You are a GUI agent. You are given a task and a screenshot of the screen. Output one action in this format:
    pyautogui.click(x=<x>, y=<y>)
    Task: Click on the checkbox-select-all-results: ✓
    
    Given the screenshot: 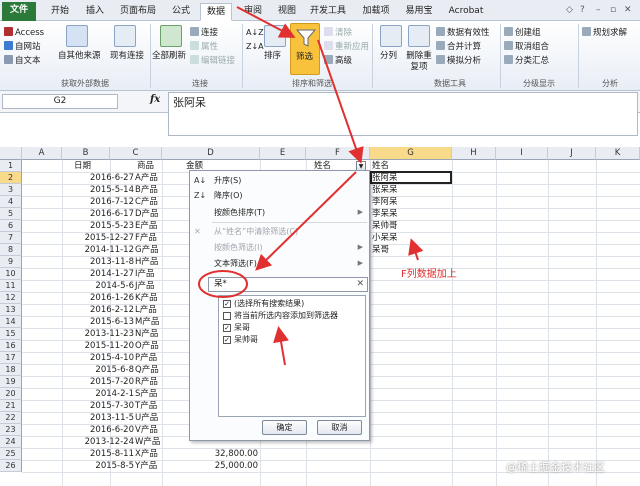 What is the action you would take?
    pyautogui.click(x=227, y=304)
    